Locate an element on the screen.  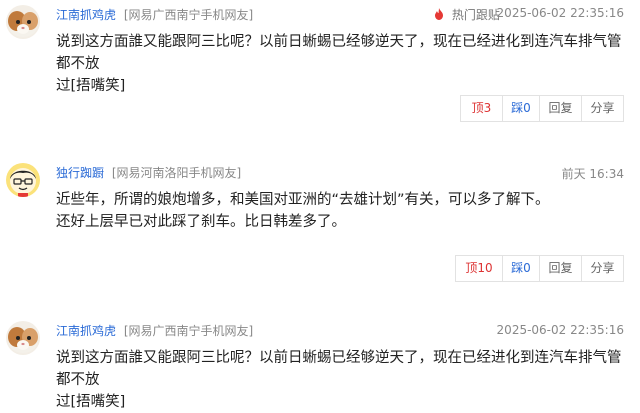
hot-label: 热门跟贴 is located at coordinates (475, 15).